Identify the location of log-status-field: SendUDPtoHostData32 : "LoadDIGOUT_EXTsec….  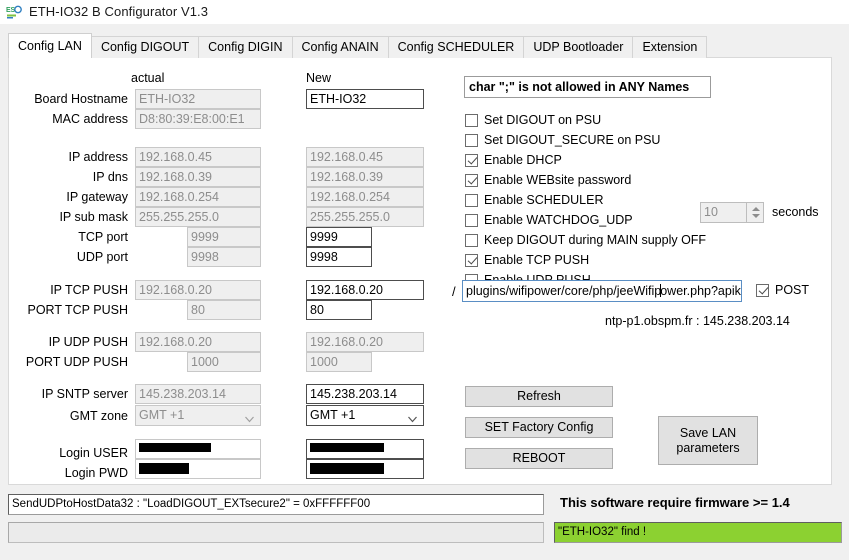
(276, 504).